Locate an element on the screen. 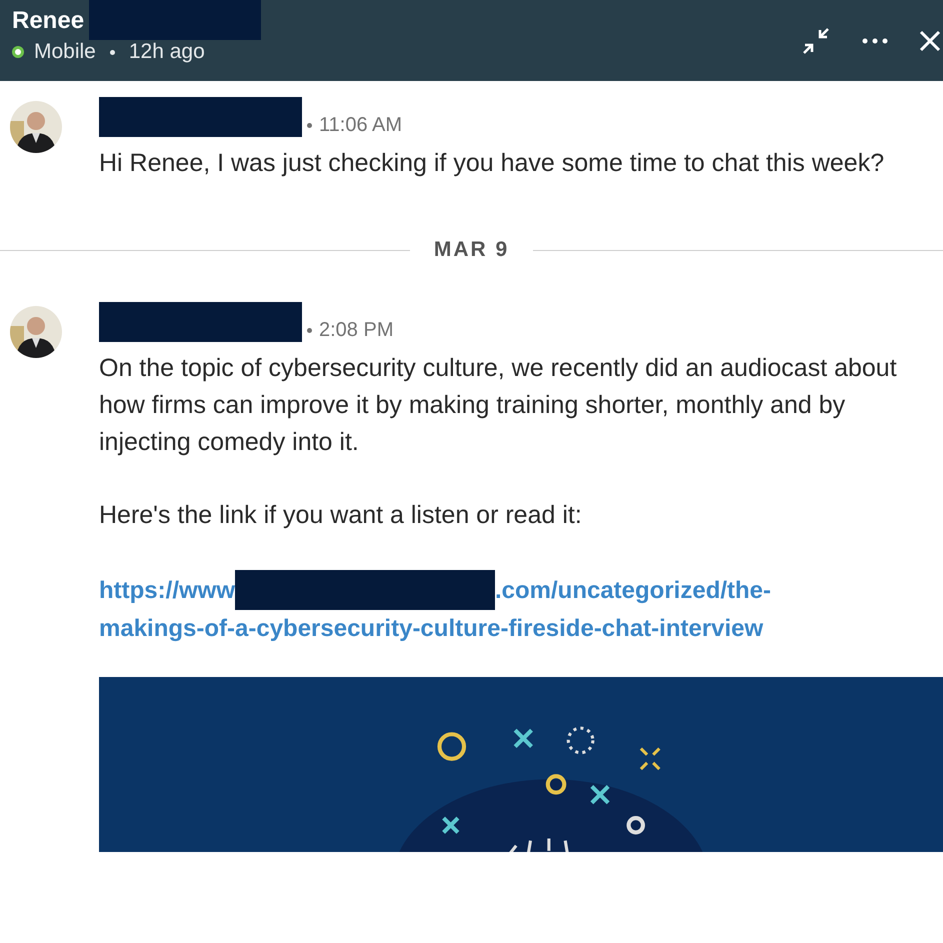 The width and height of the screenshot is (943, 943). link-text: https://www is located at coordinates (167, 590).